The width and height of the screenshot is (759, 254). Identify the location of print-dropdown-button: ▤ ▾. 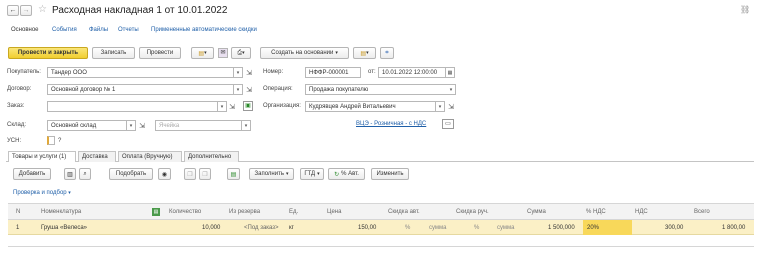
(202, 53).